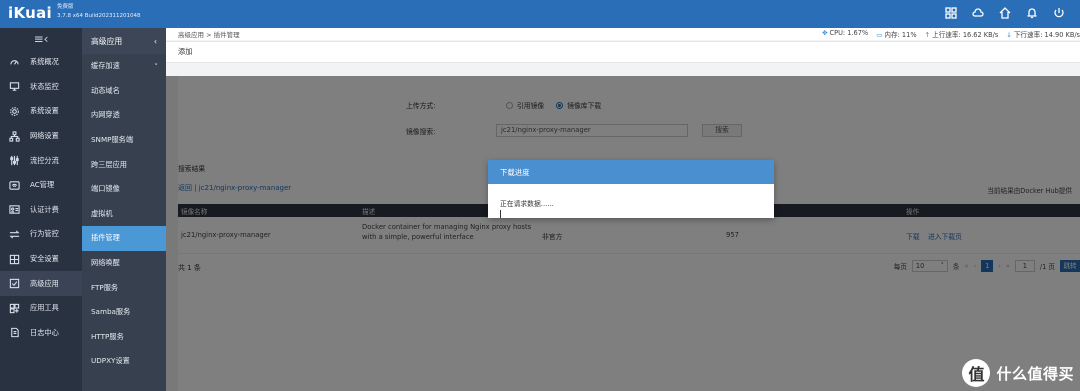  What do you see at coordinates (1009, 35) in the screenshot?
I see `download-icon: ↓` at bounding box center [1009, 35].